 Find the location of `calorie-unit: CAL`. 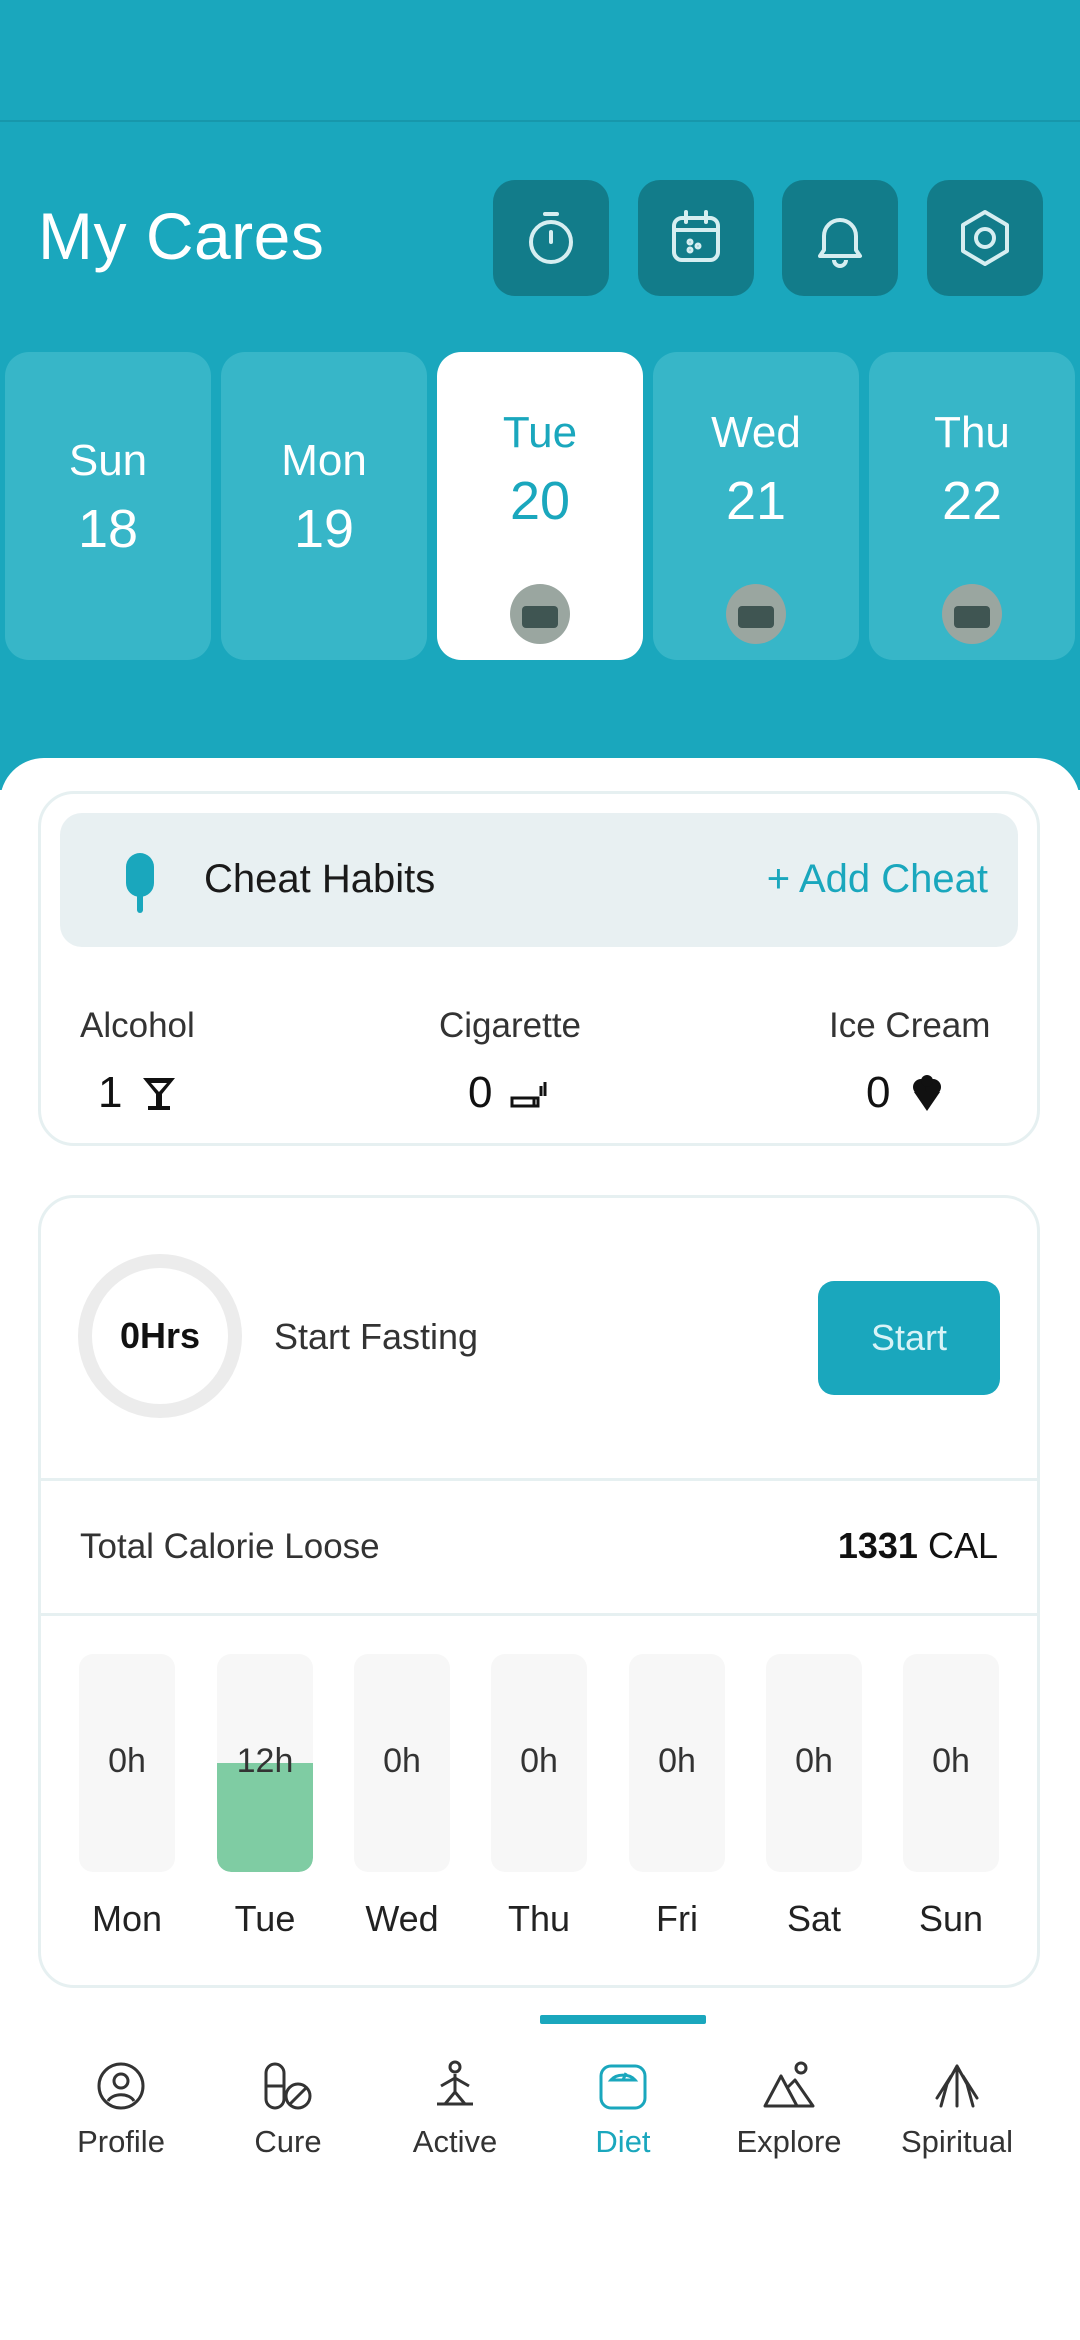

calorie-unit: CAL is located at coordinates (962, 1545).